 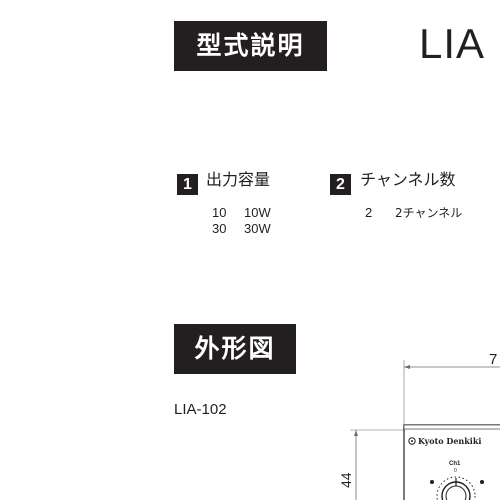 I want to click on height-dimension: 44, so click(x=371, y=464).